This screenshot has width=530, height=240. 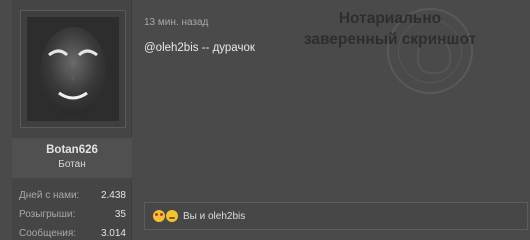 I want to click on user-meta: Botan626 Ботан, so click(x=72, y=158).